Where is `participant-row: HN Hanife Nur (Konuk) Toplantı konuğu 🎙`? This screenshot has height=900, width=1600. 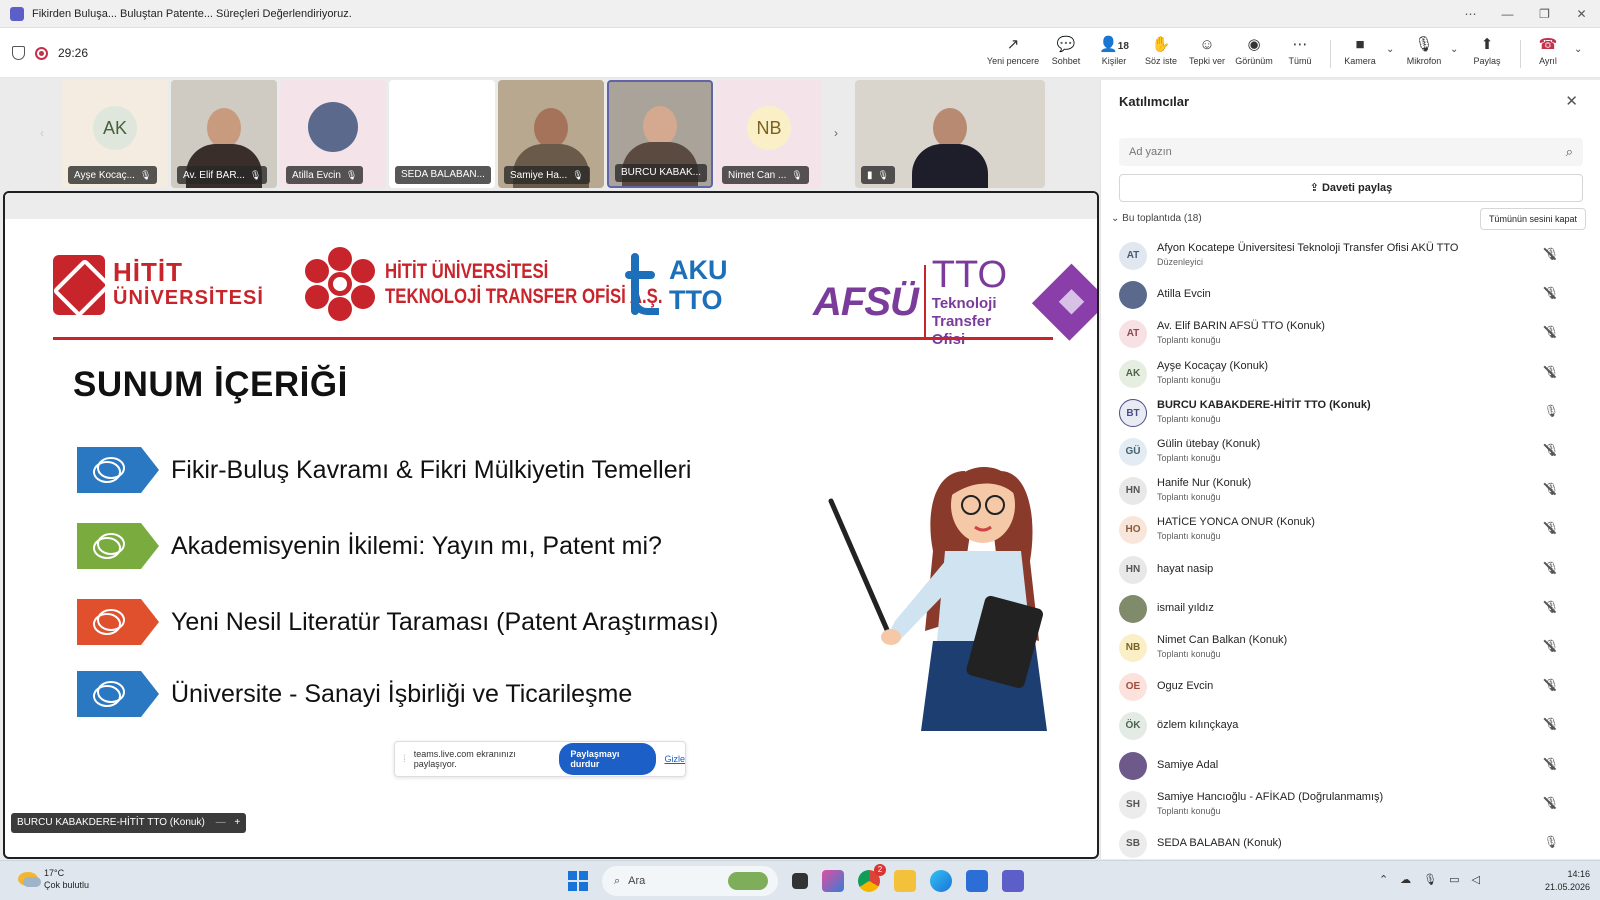 participant-row: HN Hanife Nur (Konuk) Toplantı konuğu 🎙 is located at coordinates (1354, 492).